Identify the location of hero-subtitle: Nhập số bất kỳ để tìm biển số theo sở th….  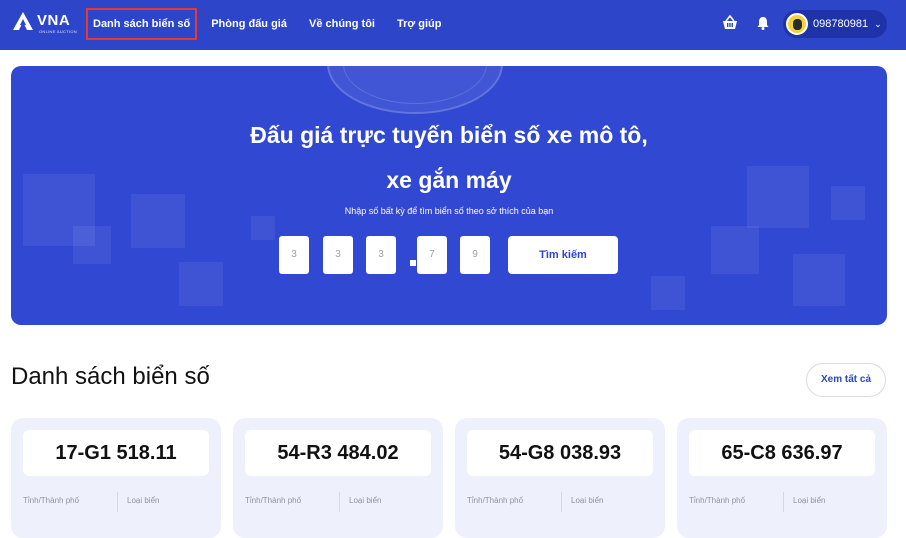
(449, 211).